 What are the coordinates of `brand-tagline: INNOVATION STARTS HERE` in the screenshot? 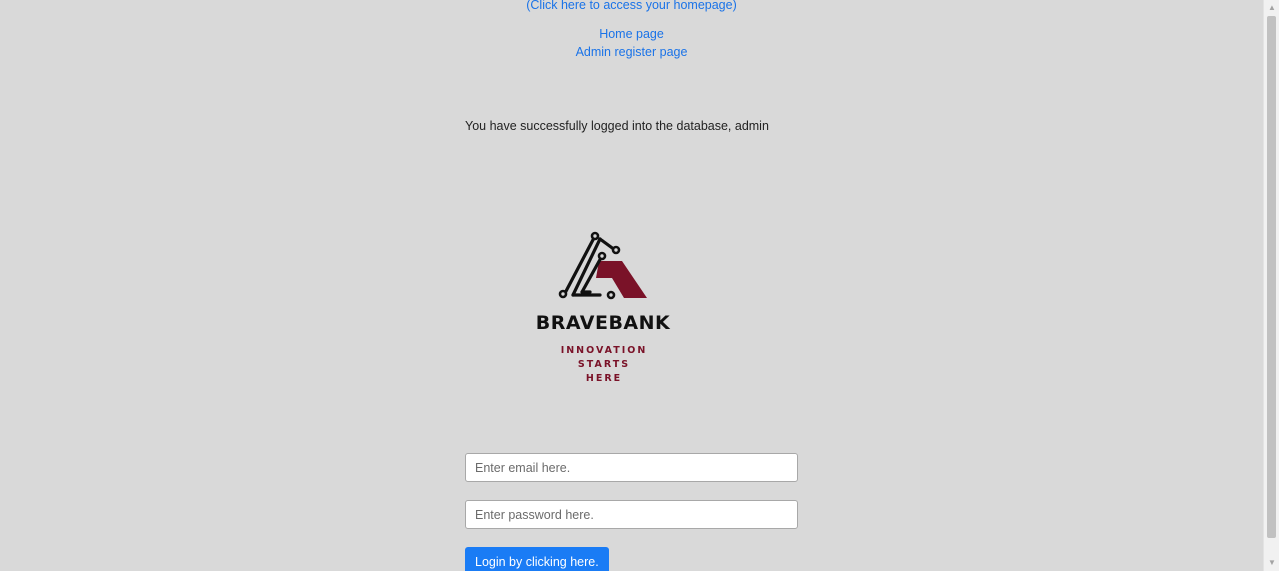 It's located at (604, 365).